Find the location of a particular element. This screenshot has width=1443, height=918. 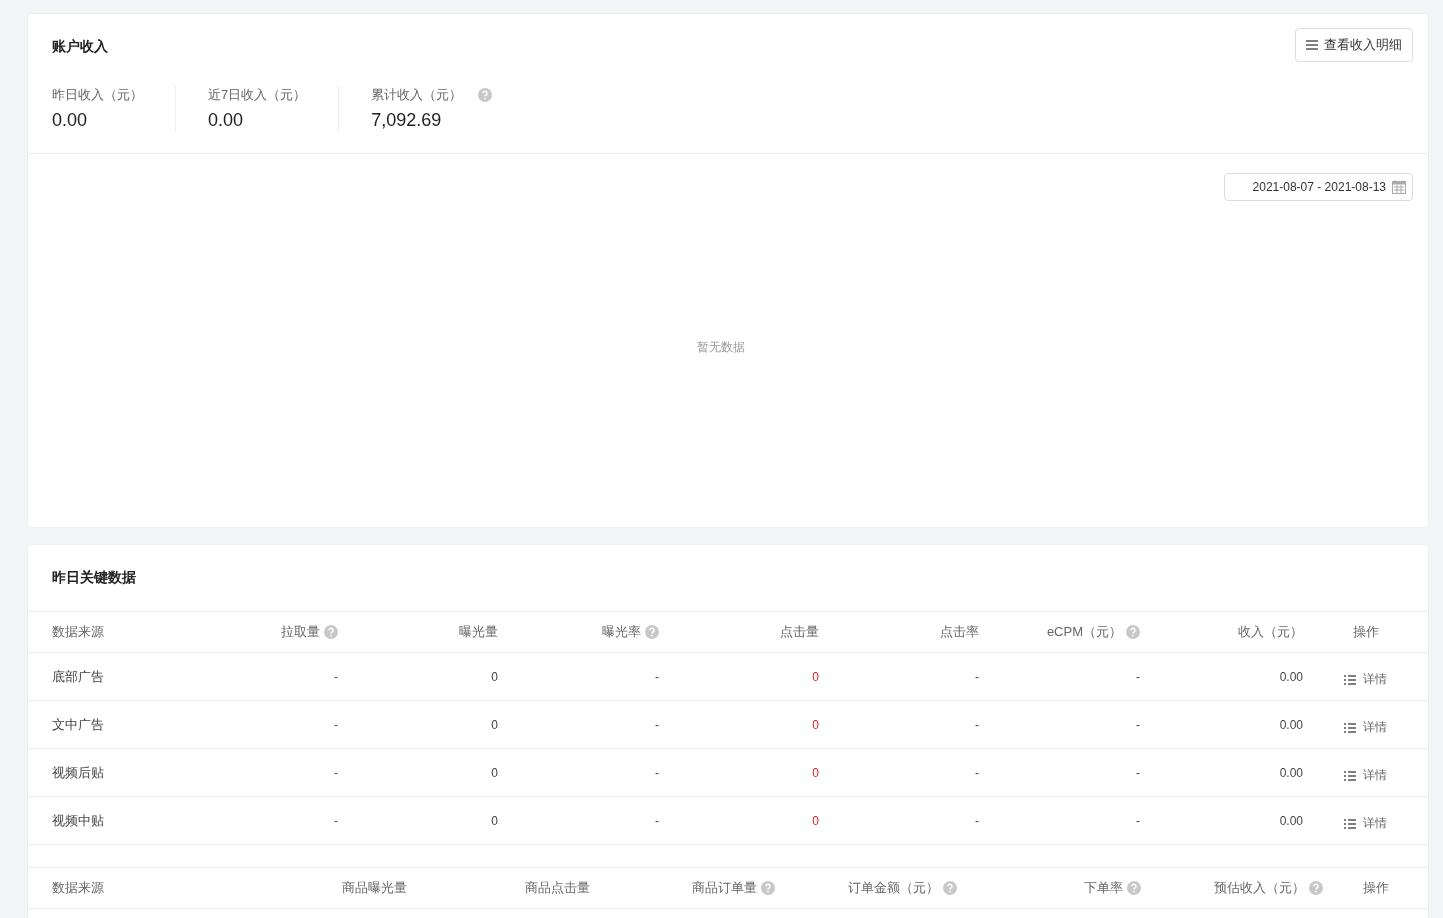

column-header: 商品曝光量 is located at coordinates (374, 888).